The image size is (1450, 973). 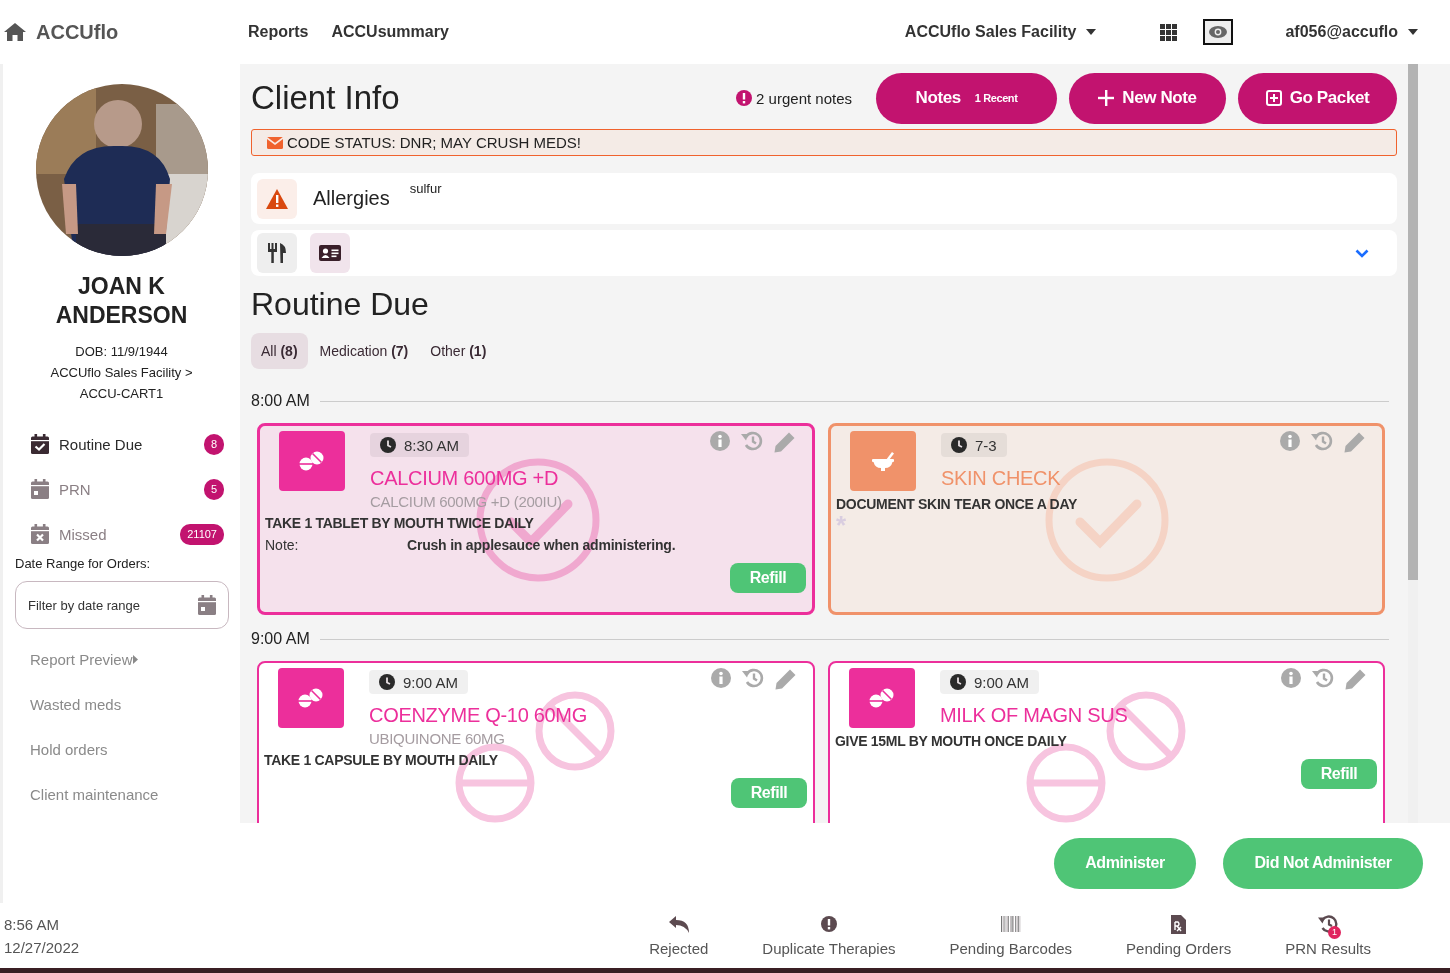 I want to click on fork-knife-icon, so click(x=277, y=253).